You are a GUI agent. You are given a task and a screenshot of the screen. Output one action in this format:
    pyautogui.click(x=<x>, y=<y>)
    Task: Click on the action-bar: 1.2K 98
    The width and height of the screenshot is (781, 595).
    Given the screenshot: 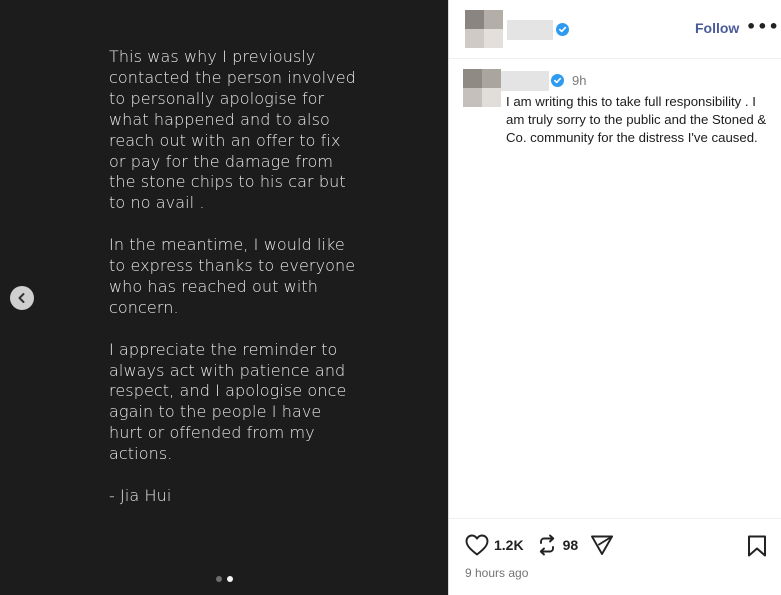 What is the action you would take?
    pyautogui.click(x=539, y=545)
    